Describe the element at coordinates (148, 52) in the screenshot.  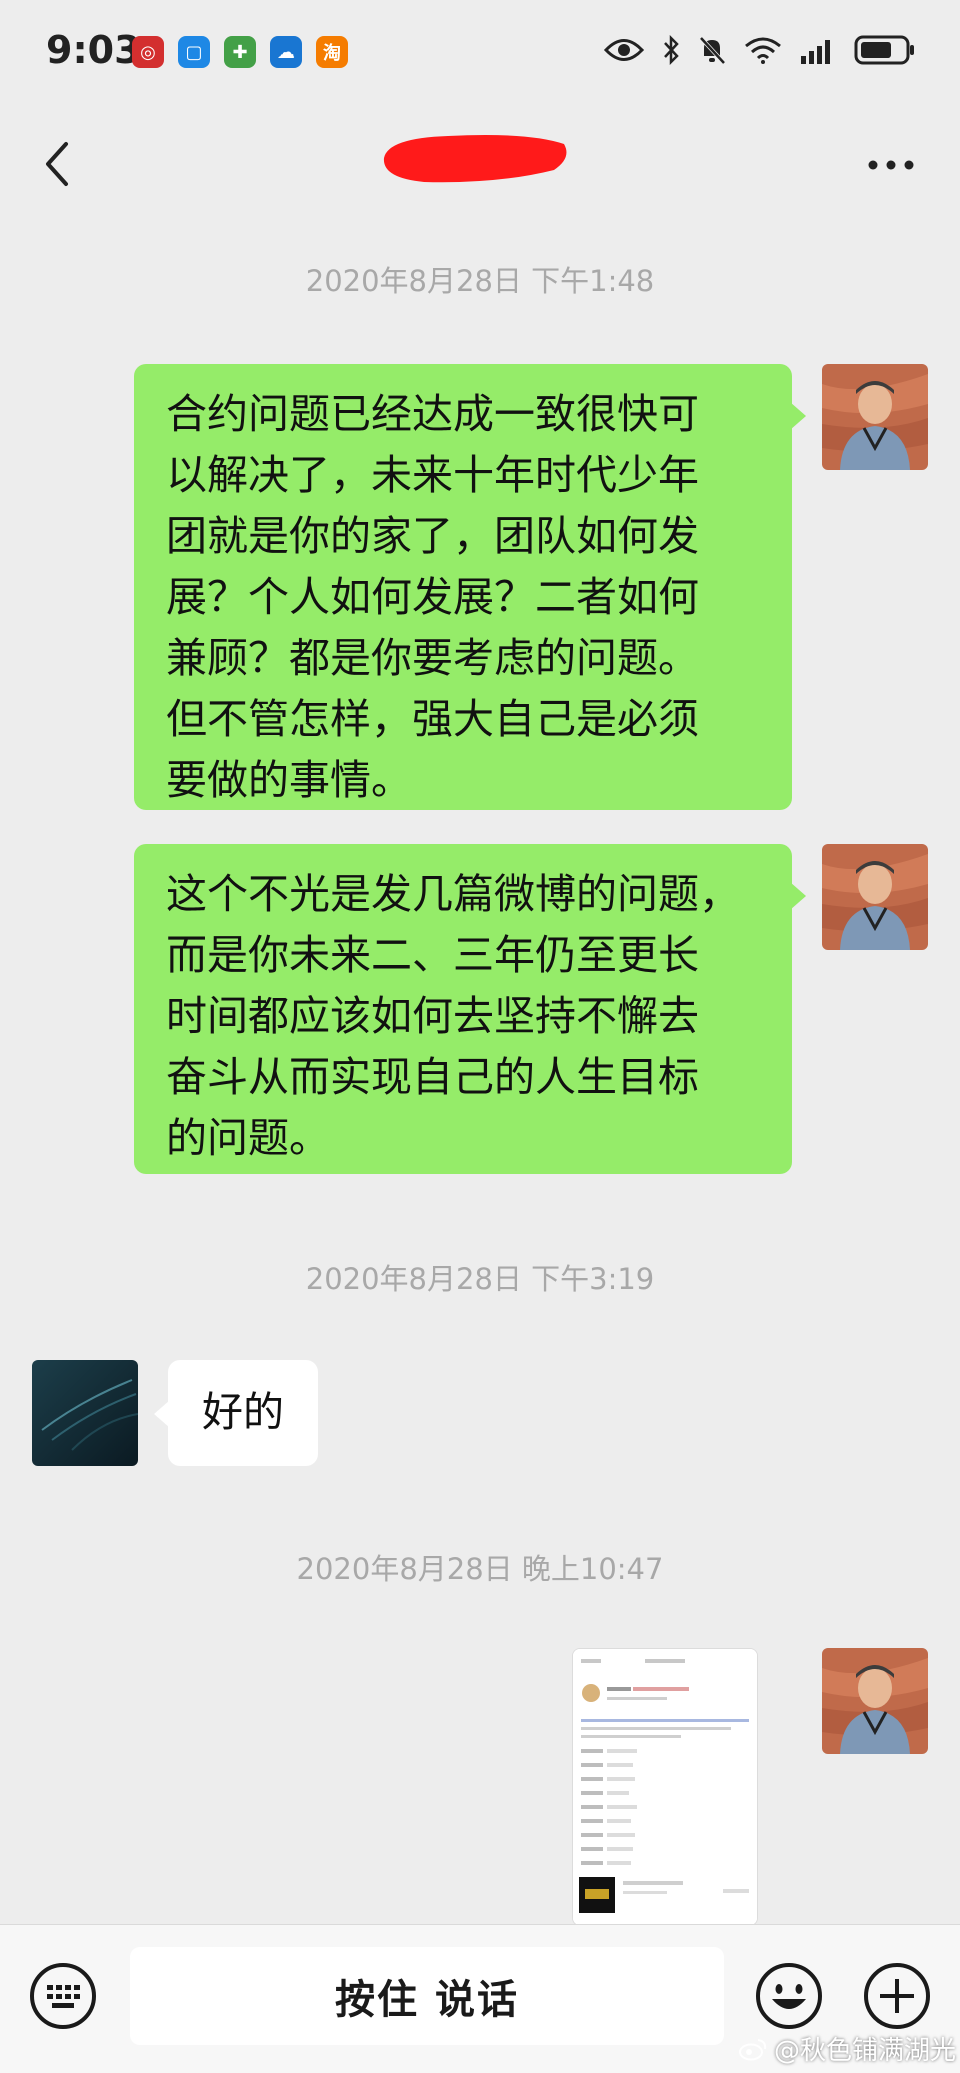
I see `bank-app-icon: ◎` at that location.